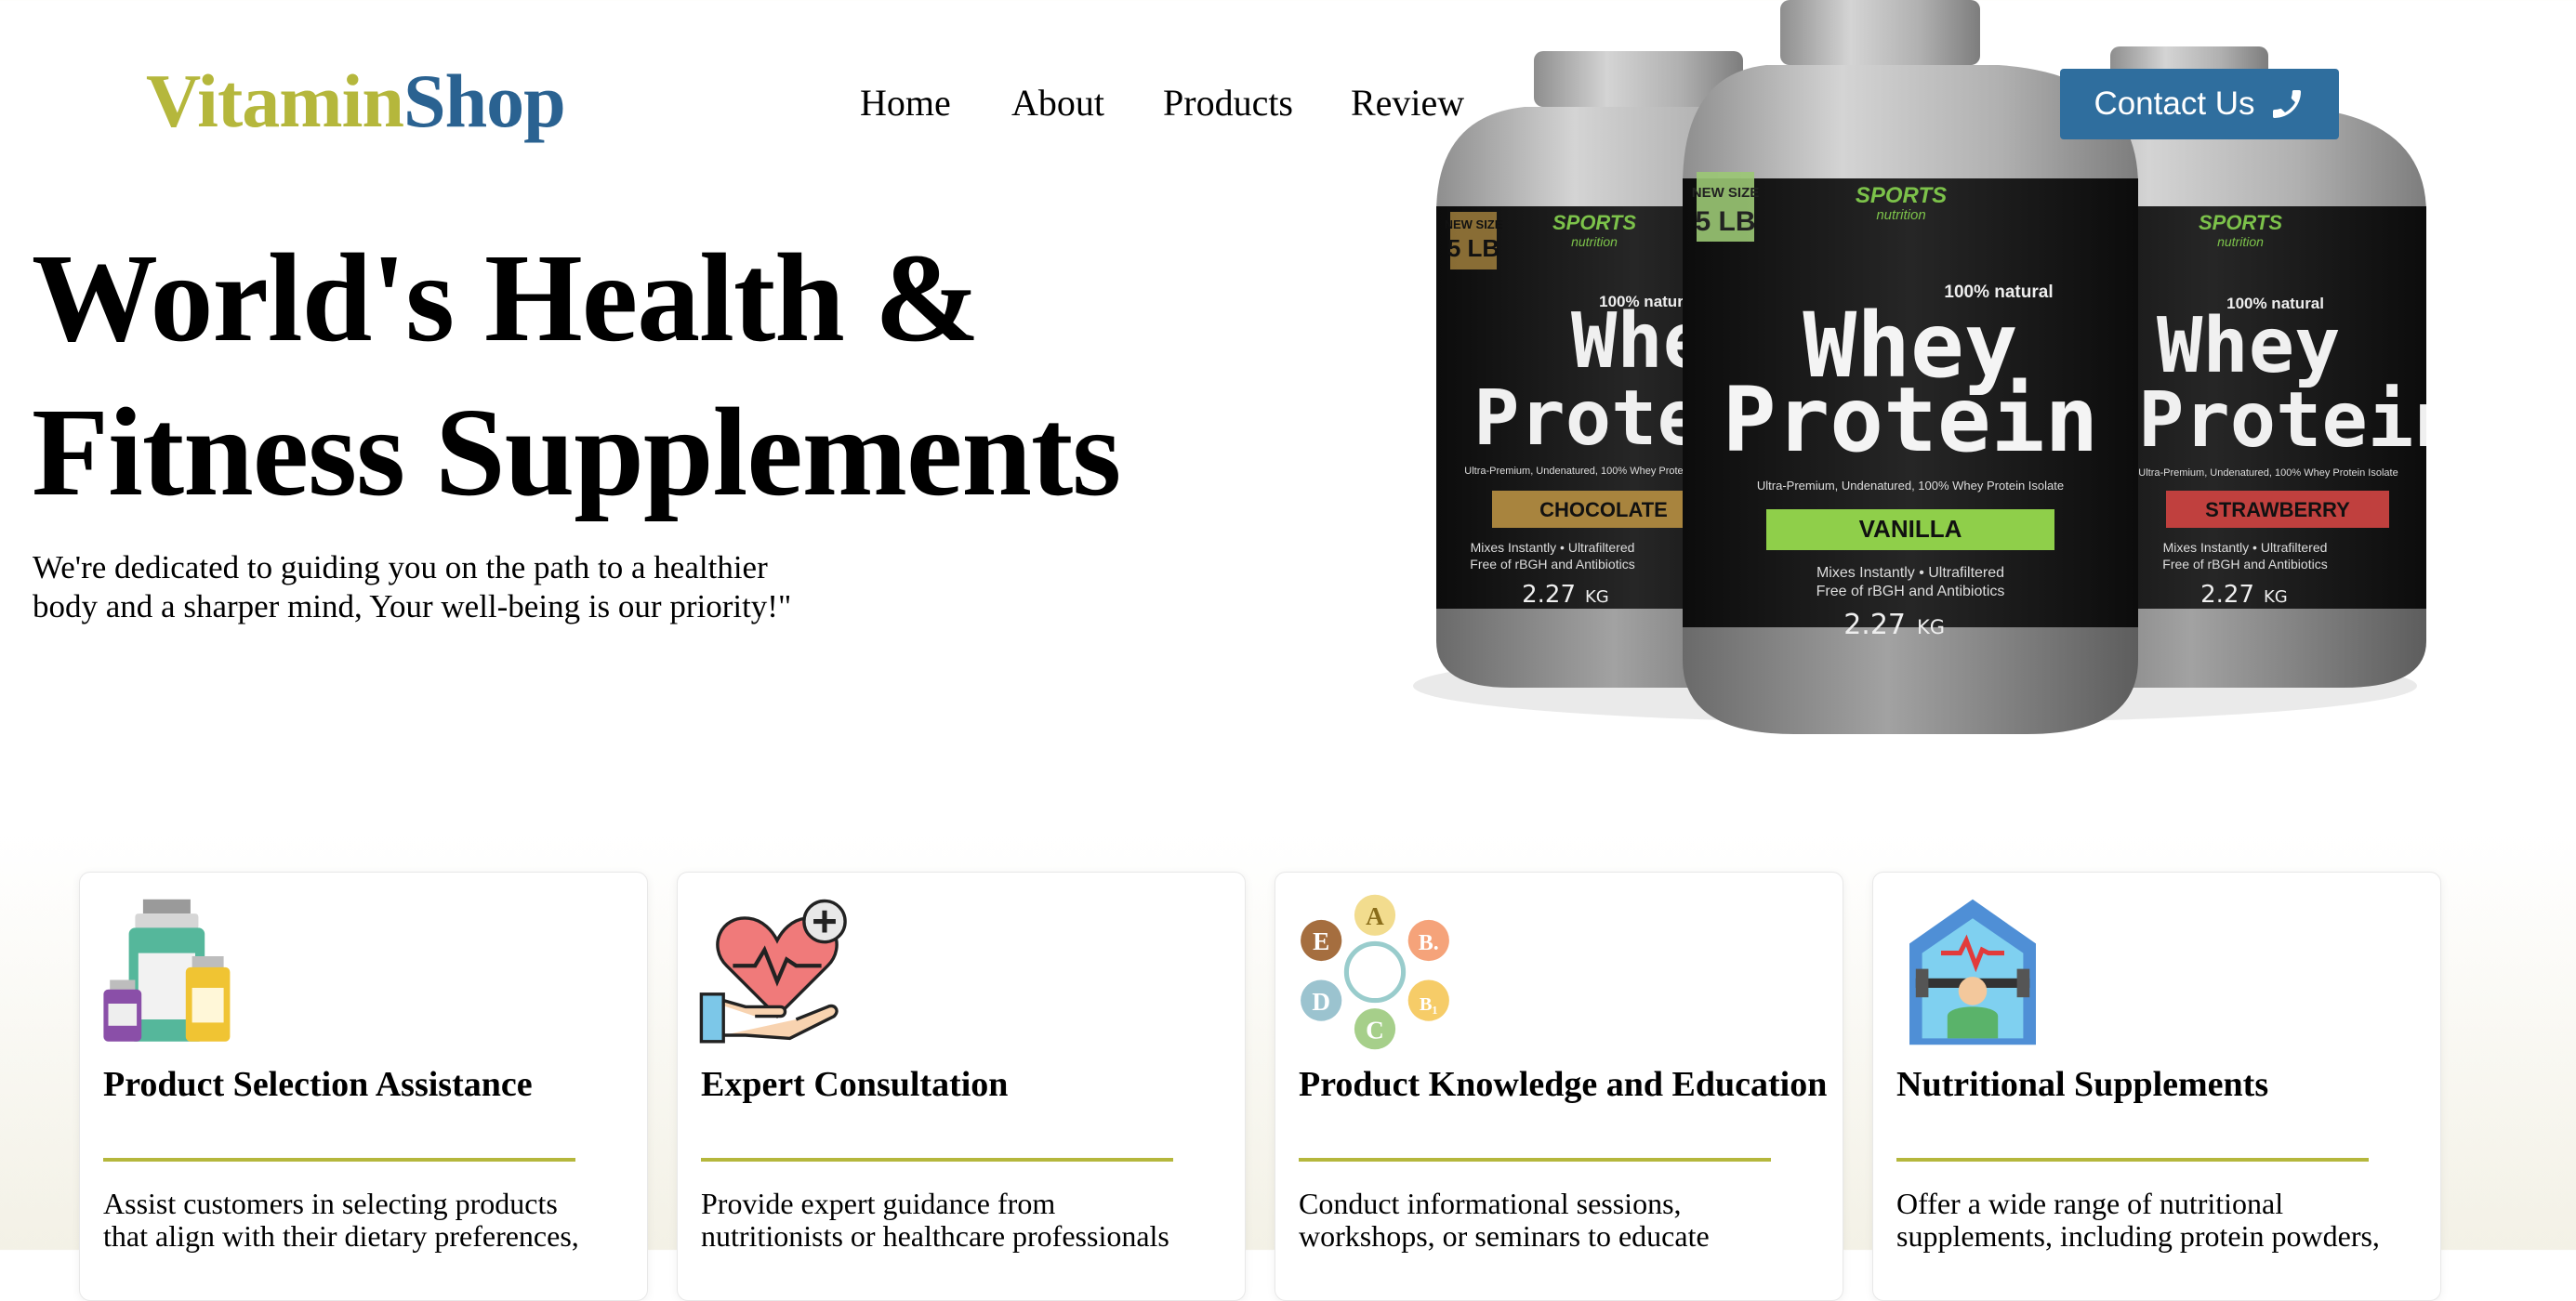 Image resolution: width=2576 pixels, height=1301 pixels. What do you see at coordinates (636, 375) in the screenshot?
I see `hero-title: World's Health & Fitness Supplements` at bounding box center [636, 375].